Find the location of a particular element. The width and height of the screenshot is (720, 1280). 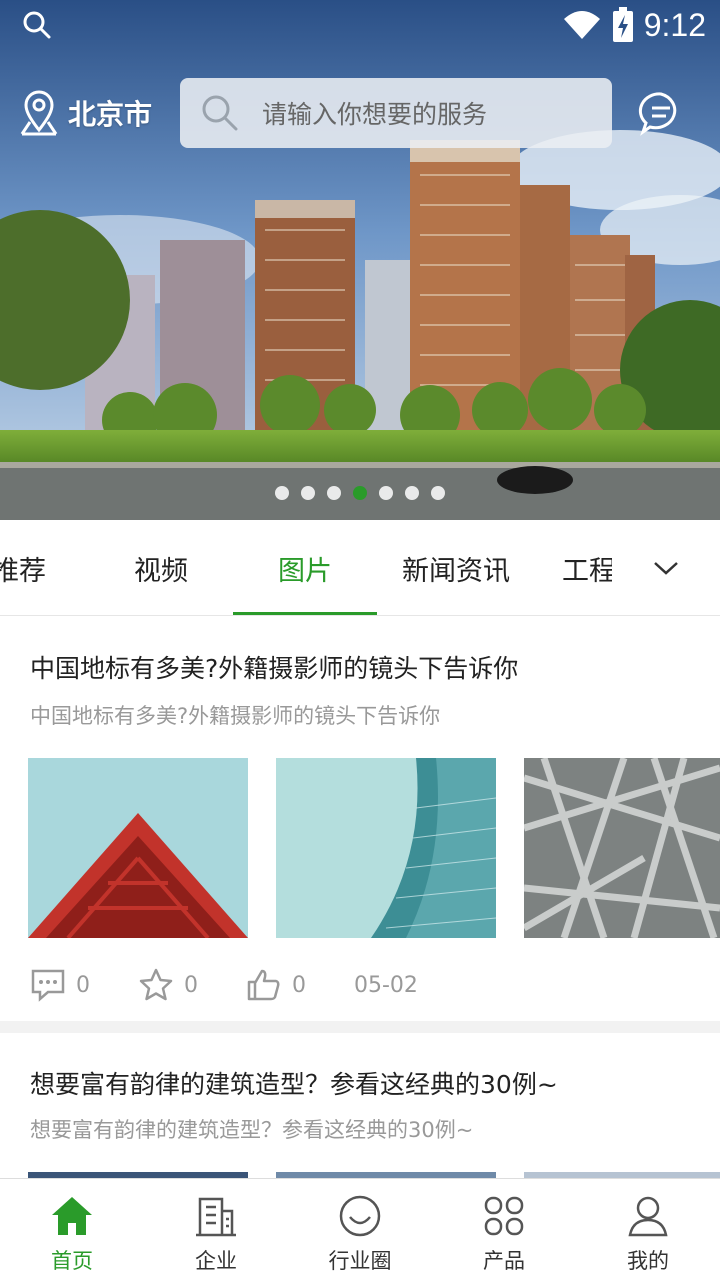

like-count: 0 is located at coordinates (276, 985).